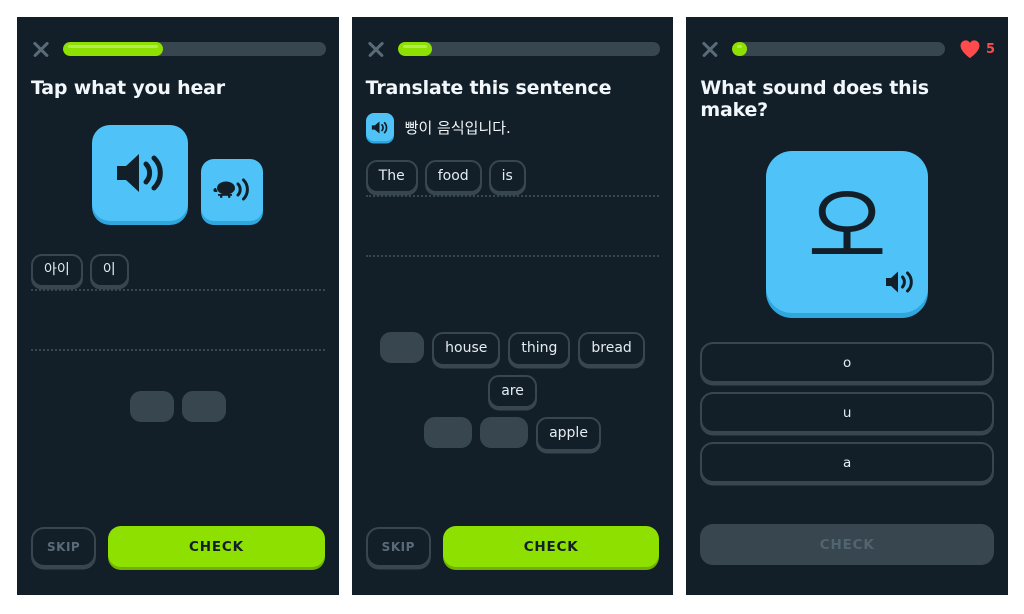  I want to click on page-title: What sound does this make?, so click(814, 99).